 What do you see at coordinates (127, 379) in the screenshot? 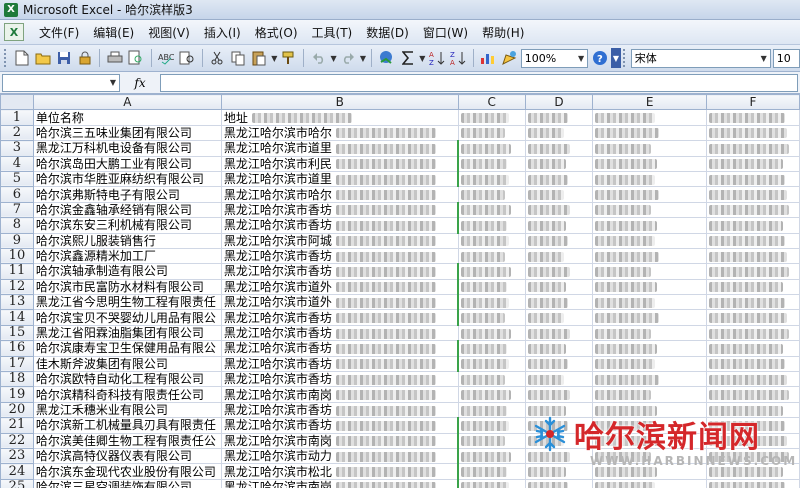
I see `cell-company-name: 哈尔滨欧特自动化工程有限公司` at bounding box center [127, 379].